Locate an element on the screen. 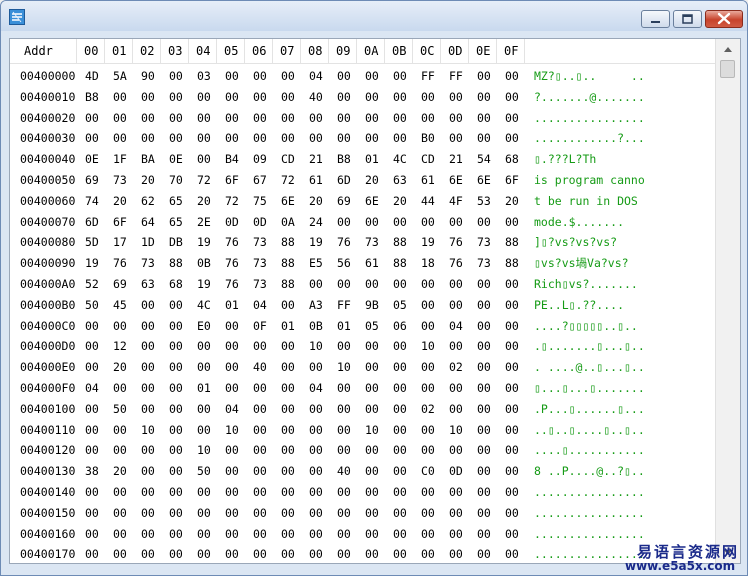  byte-cell: 75 is located at coordinates (260, 201).